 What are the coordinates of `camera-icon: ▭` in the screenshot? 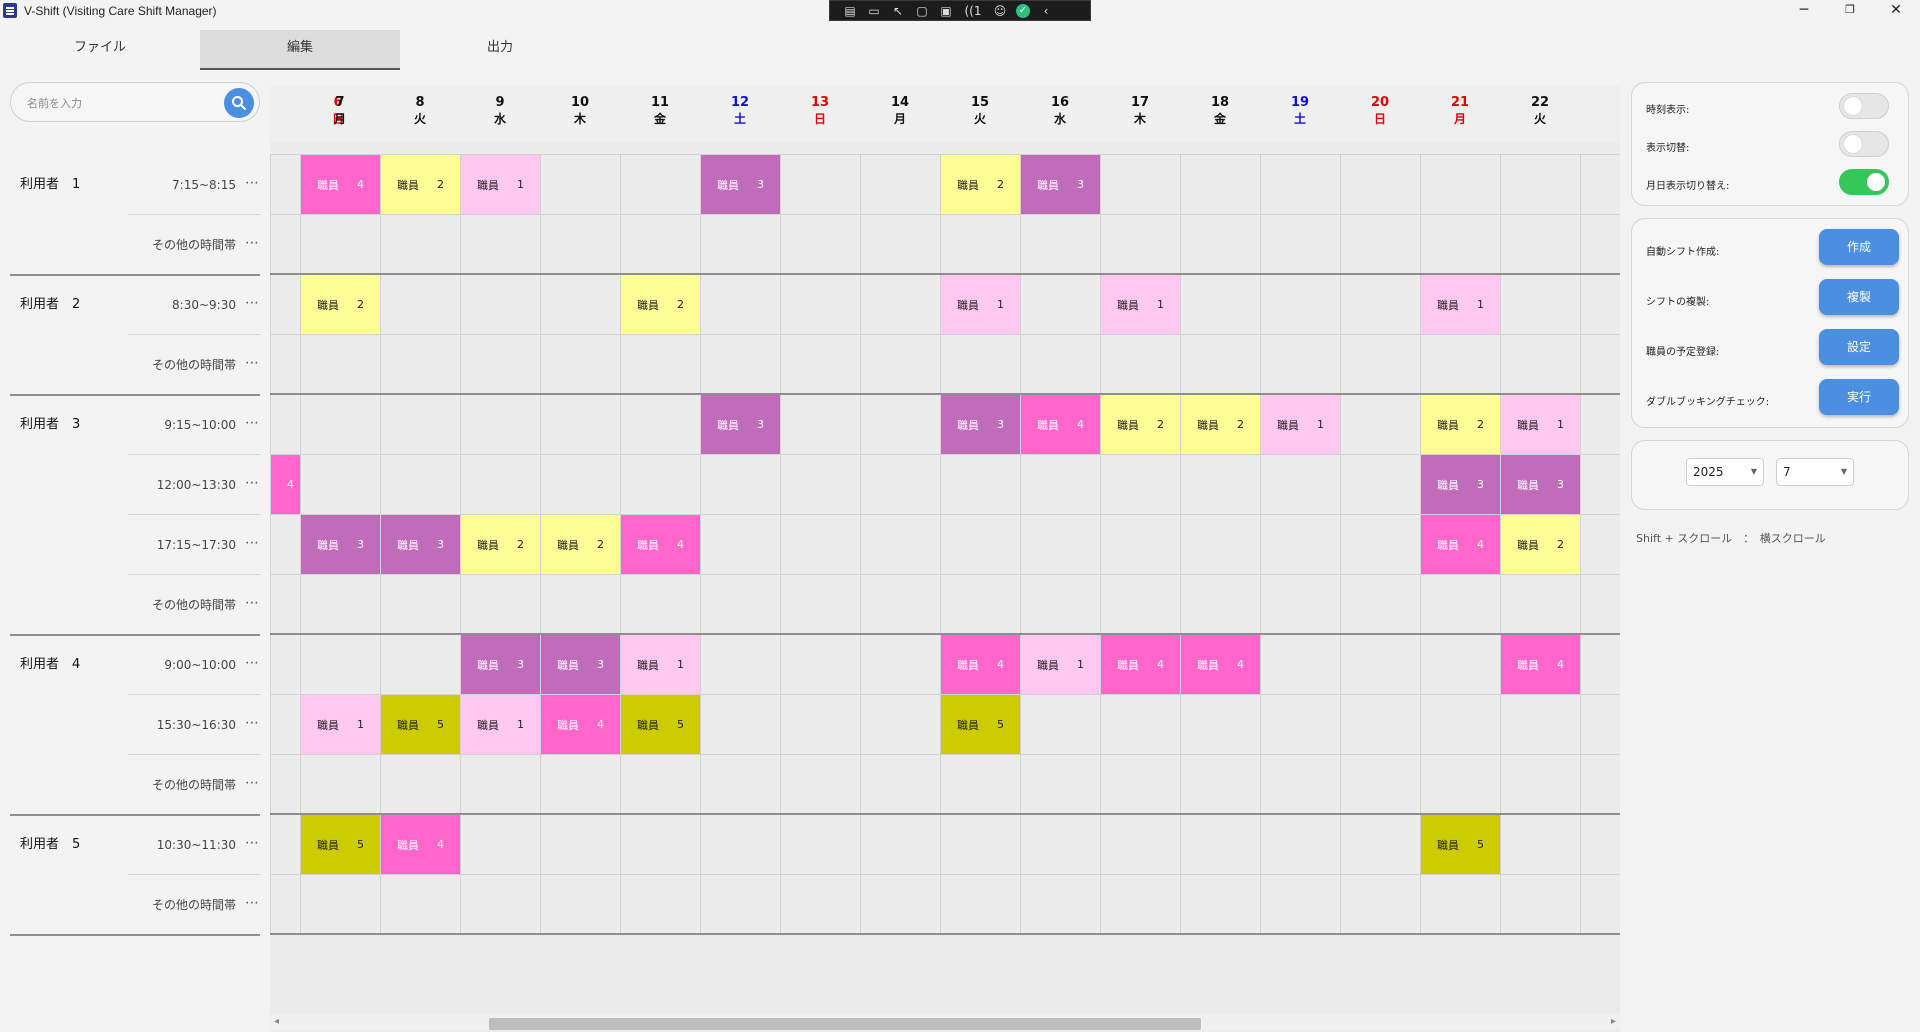 It's located at (874, 11).